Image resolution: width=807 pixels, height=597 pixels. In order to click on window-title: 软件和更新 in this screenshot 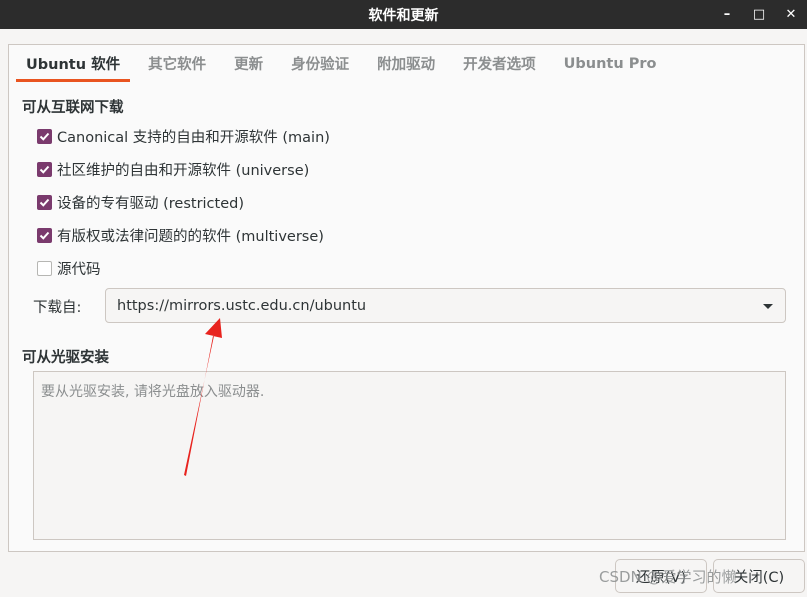, I will do `click(403, 15)`.